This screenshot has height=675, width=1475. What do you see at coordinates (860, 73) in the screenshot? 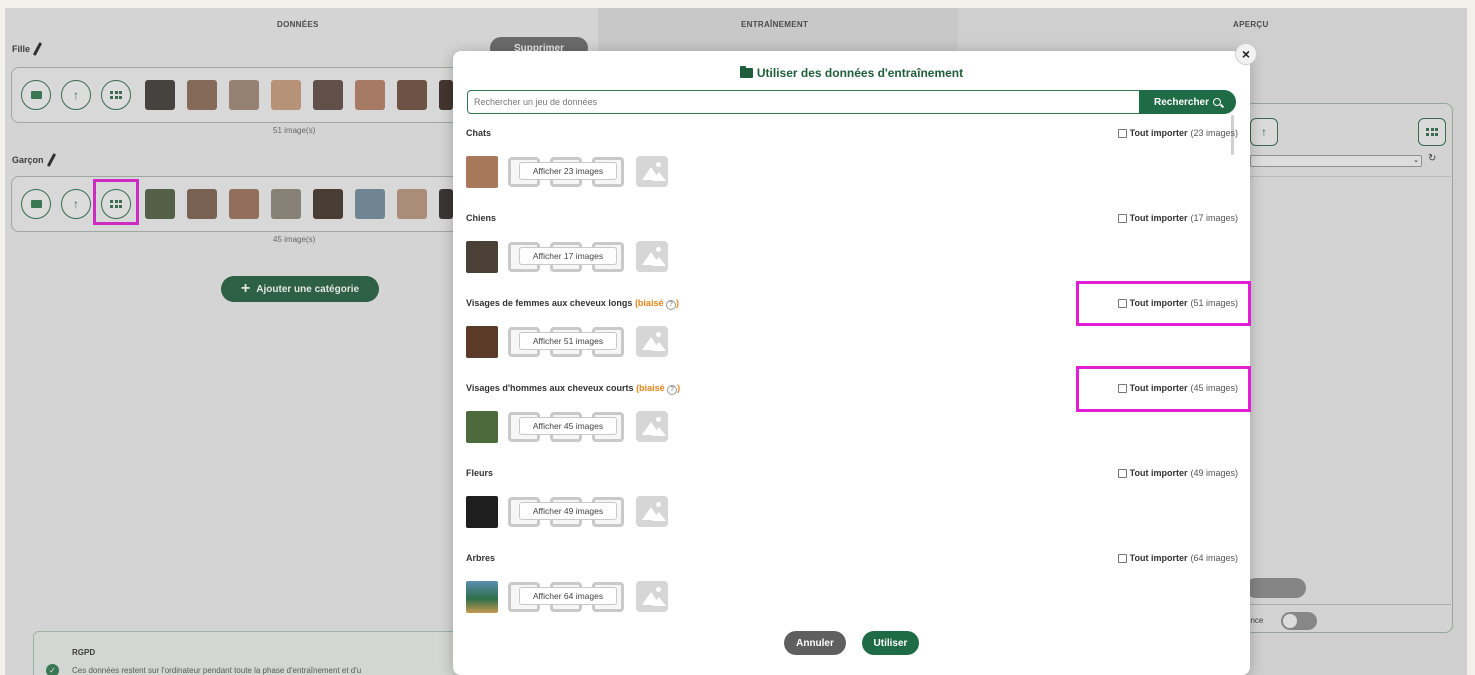
I see `modal-title-text: Utiliser des données d'entraînement` at bounding box center [860, 73].